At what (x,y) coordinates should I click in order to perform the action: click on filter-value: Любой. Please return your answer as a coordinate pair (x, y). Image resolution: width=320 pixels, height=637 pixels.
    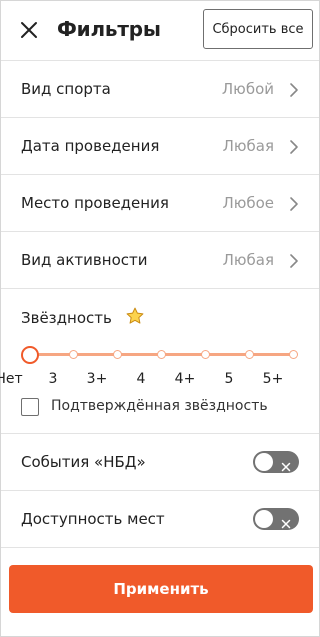
    Looking at the image, I should click on (247, 89).